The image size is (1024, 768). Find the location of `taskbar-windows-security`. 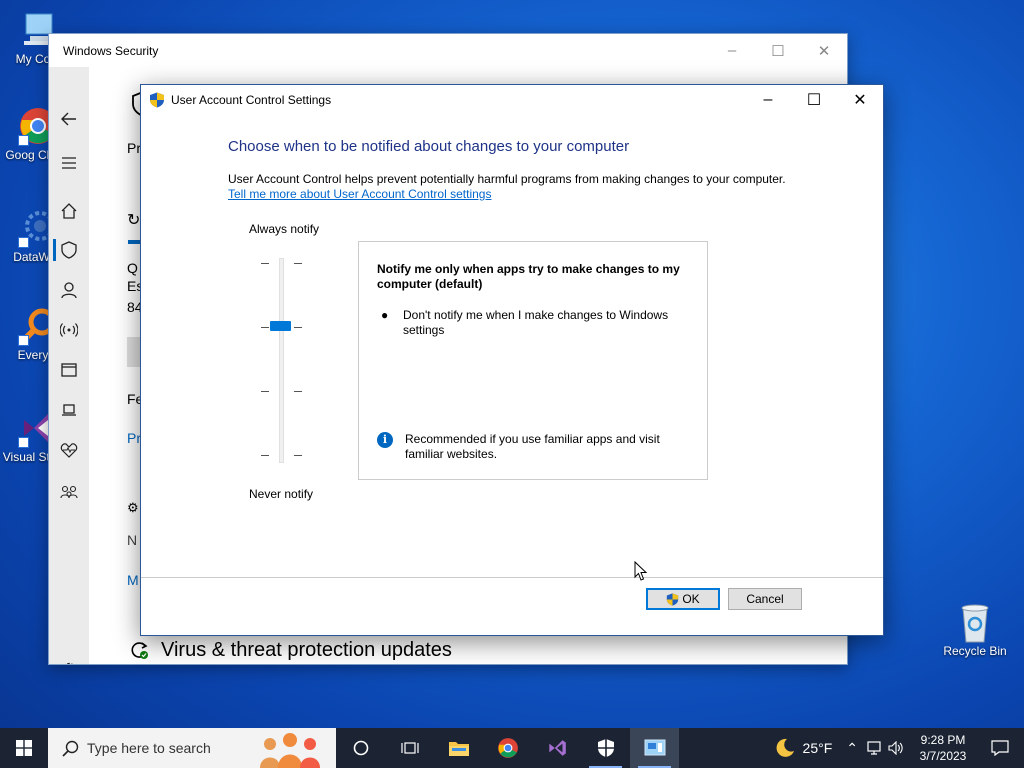

taskbar-windows-security is located at coordinates (605, 748).